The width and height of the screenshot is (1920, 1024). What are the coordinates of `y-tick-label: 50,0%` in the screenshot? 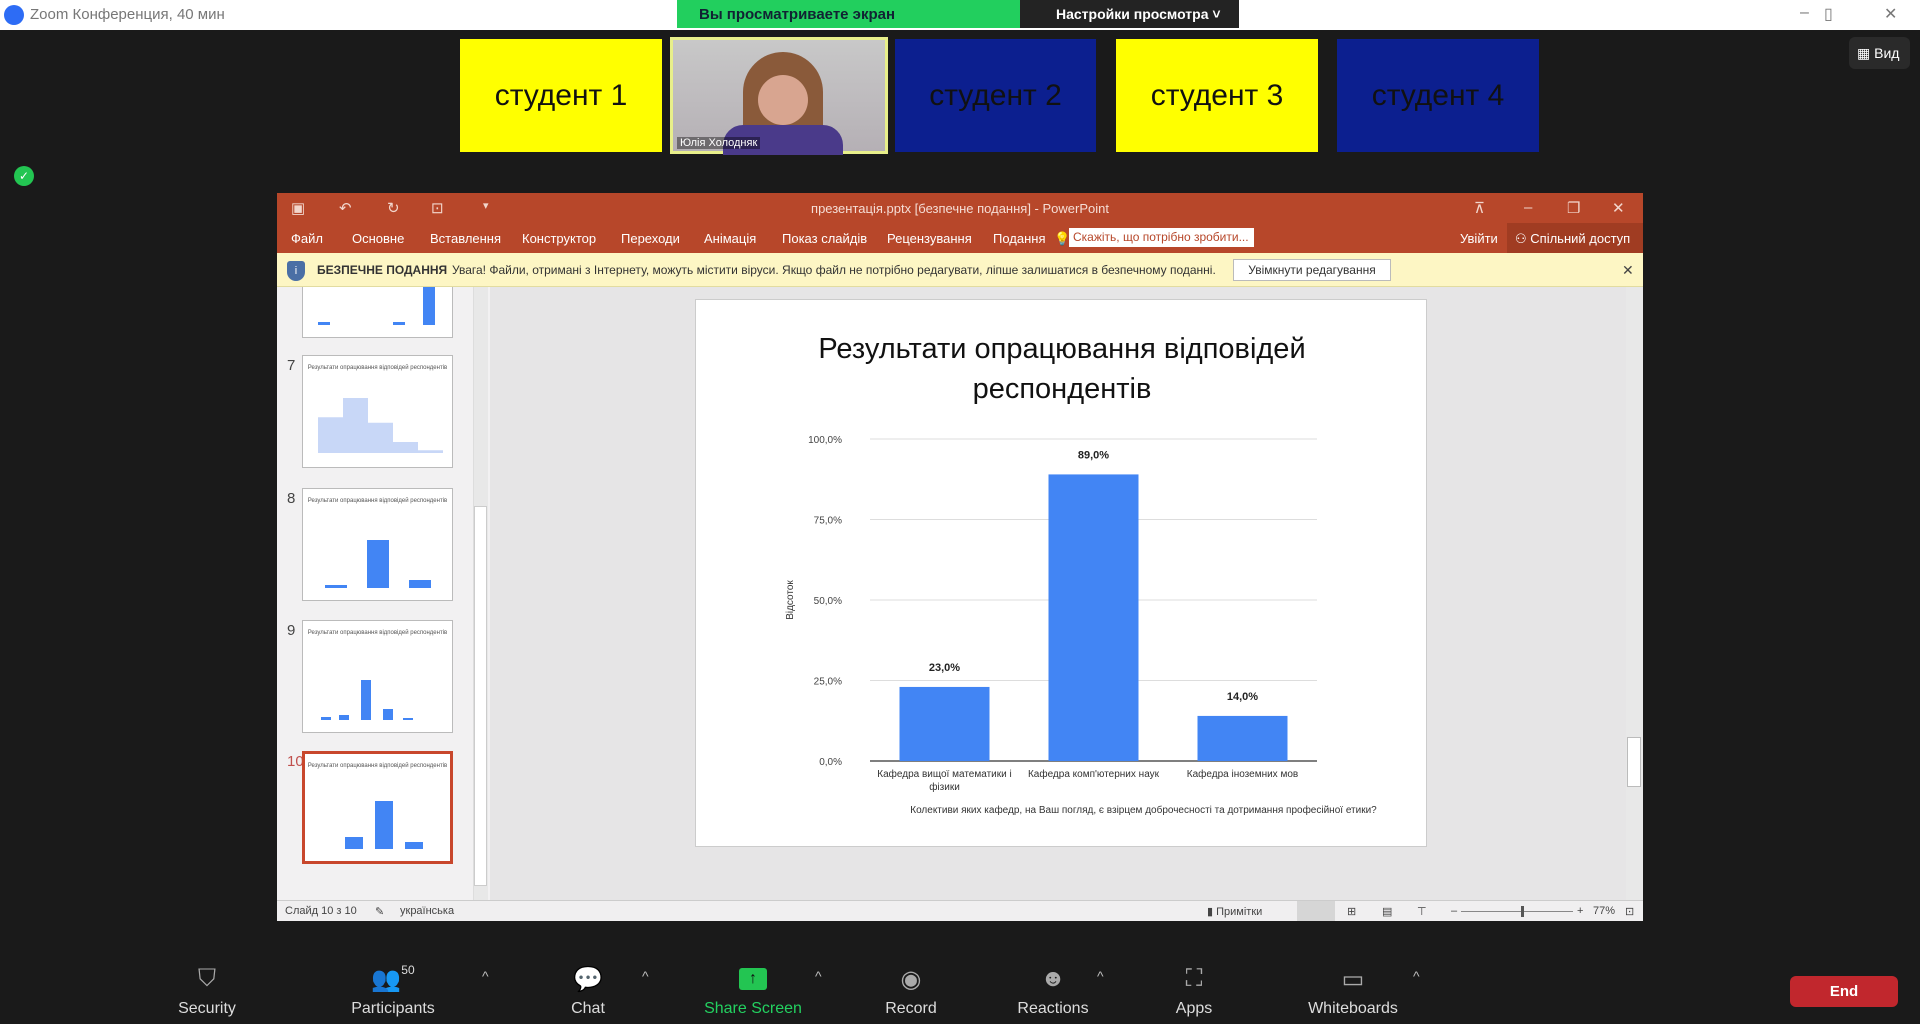 It's located at (828, 601).